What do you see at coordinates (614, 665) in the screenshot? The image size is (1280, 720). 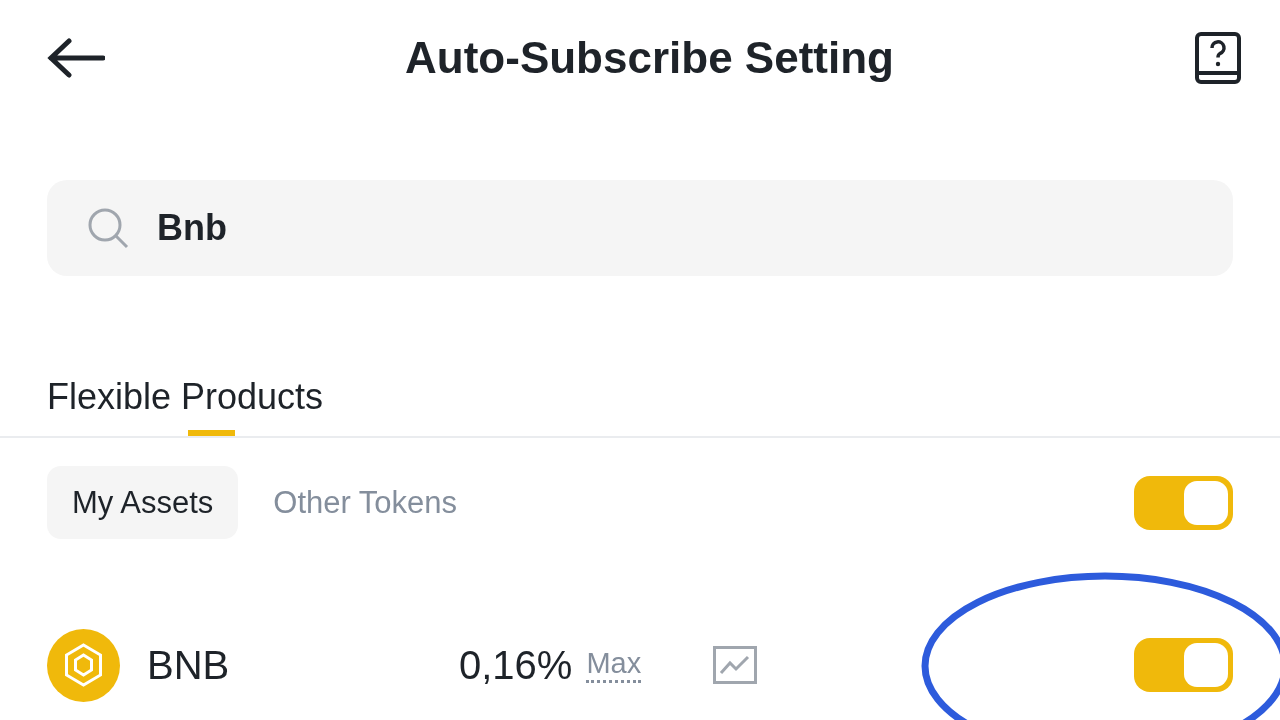 I see `apy-label: Max` at bounding box center [614, 665].